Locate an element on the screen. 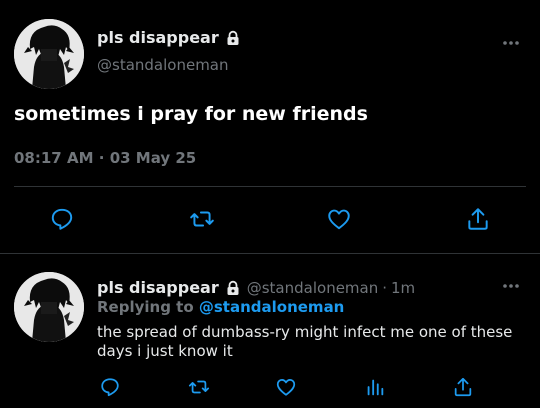 This screenshot has height=408, width=540. replying-label: Replying to is located at coordinates (145, 307).